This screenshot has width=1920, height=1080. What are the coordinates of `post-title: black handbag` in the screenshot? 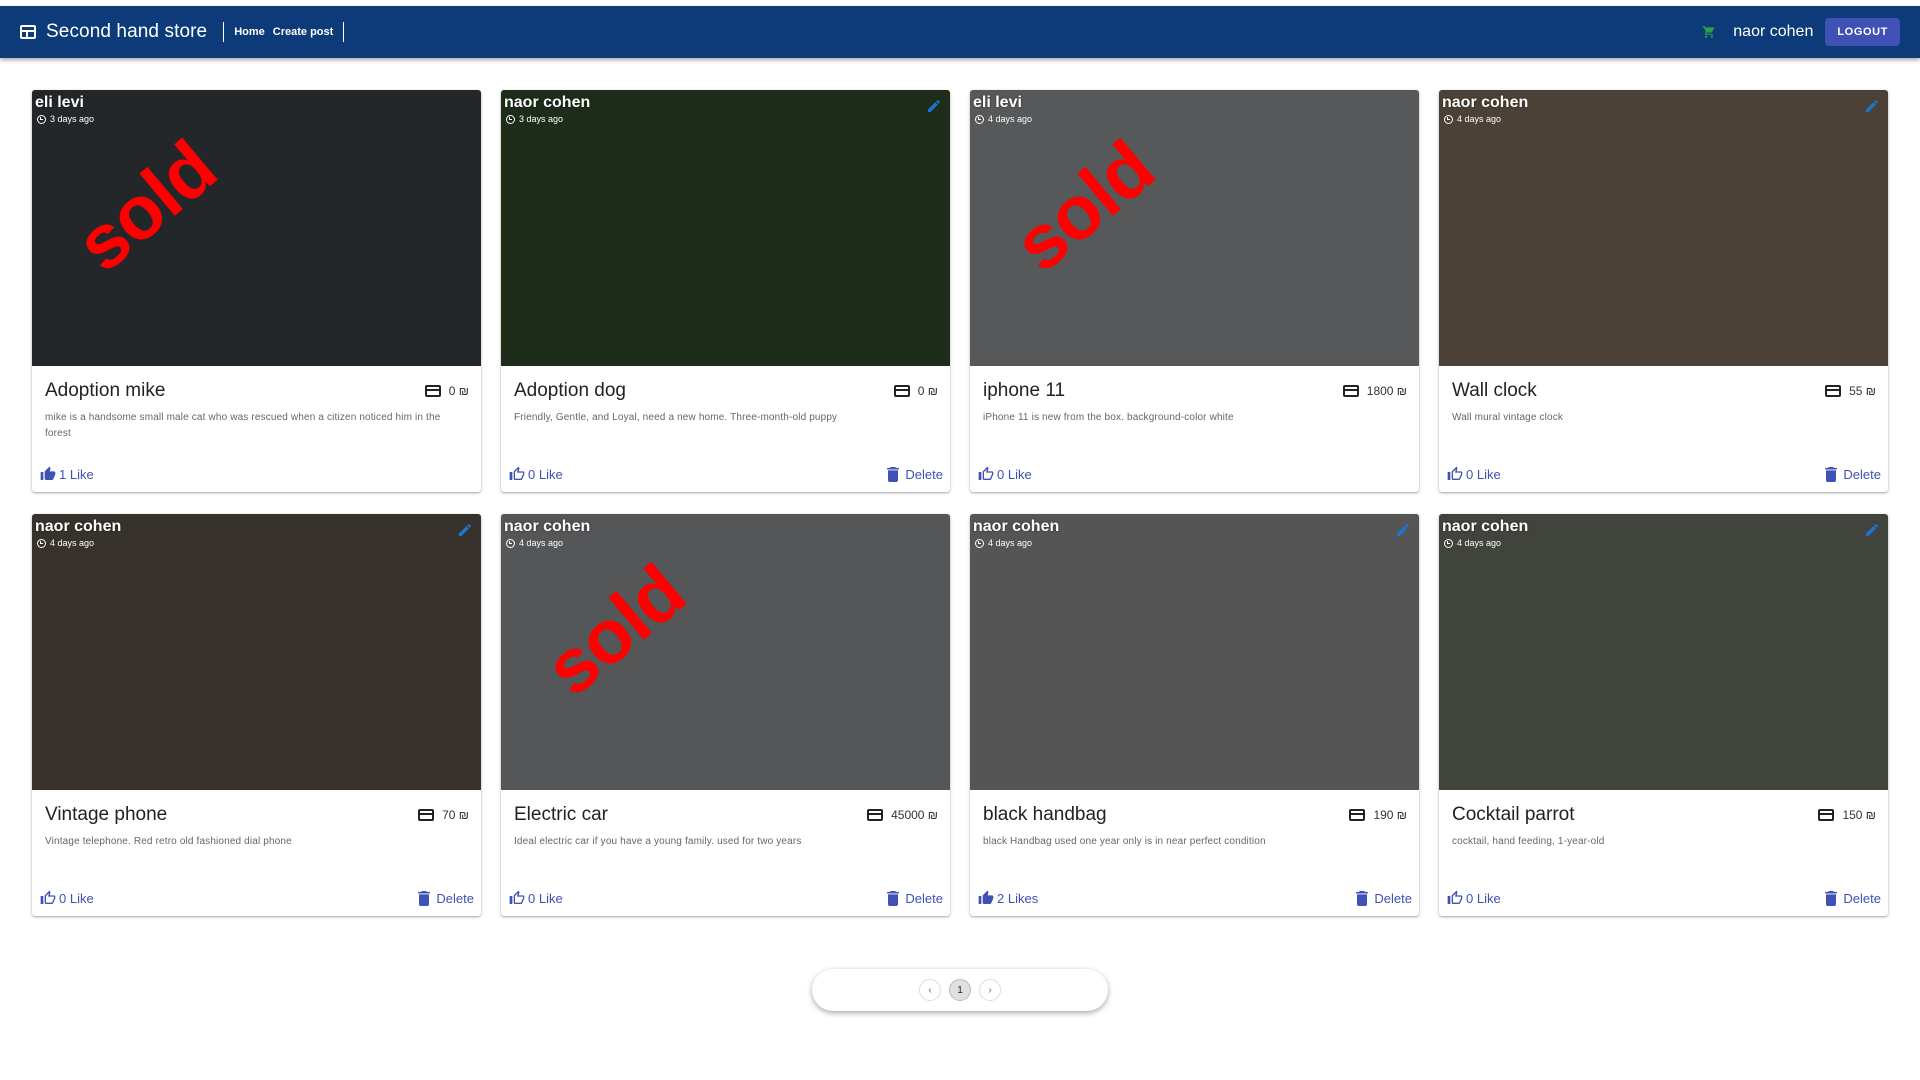 It's located at (1045, 814).